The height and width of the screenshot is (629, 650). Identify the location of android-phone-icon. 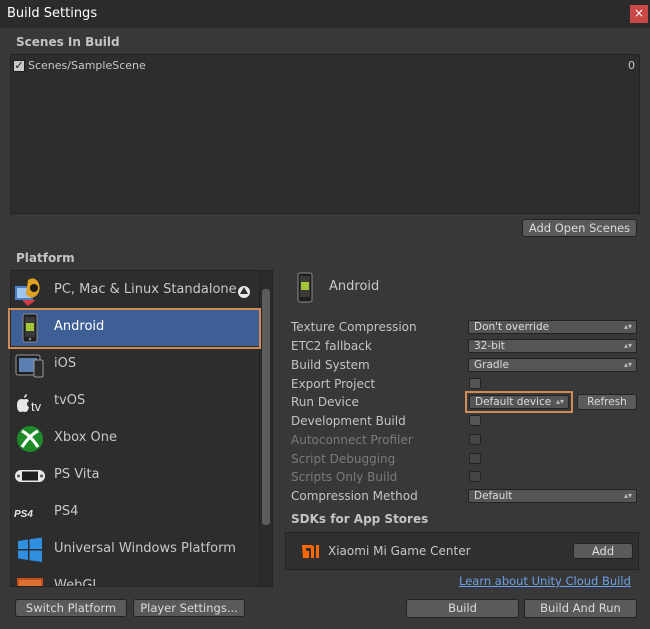
(305, 287).